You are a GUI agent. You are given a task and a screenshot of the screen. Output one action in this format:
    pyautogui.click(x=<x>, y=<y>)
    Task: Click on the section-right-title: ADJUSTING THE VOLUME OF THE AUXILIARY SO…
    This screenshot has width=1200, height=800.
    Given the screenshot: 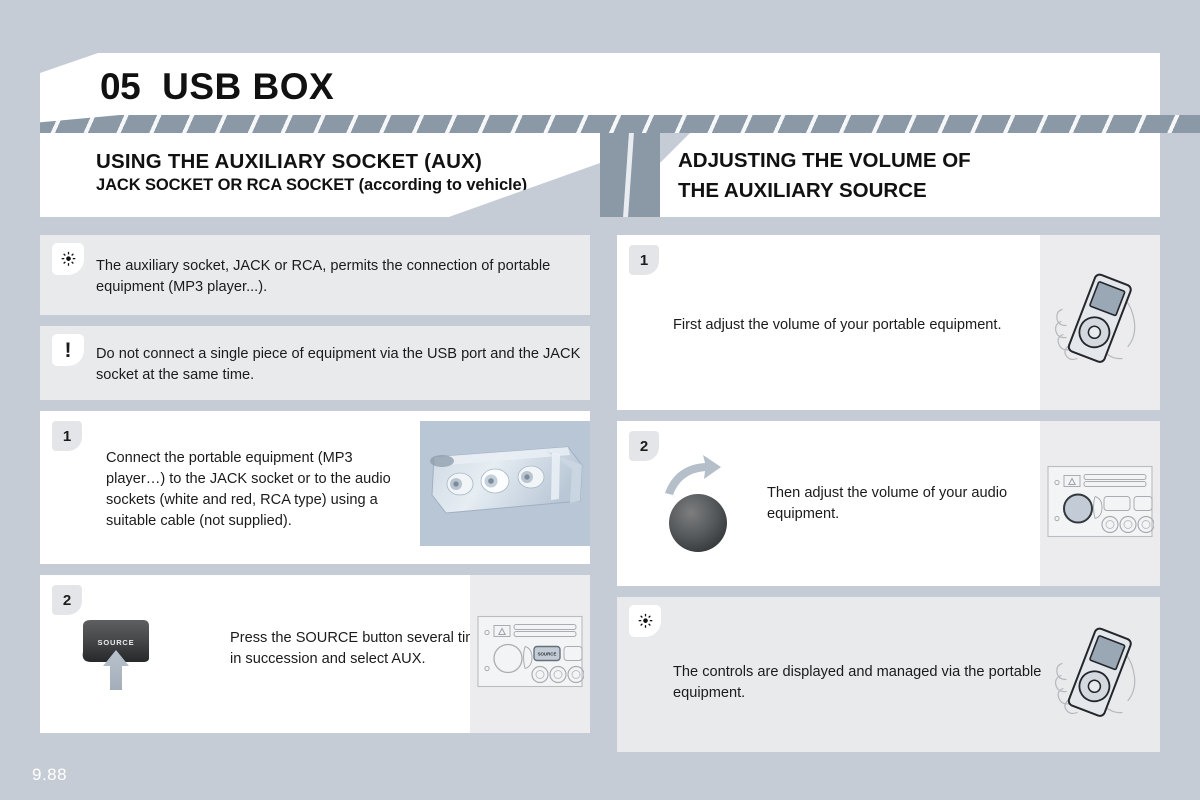 What is the action you would take?
    pyautogui.click(x=824, y=176)
    